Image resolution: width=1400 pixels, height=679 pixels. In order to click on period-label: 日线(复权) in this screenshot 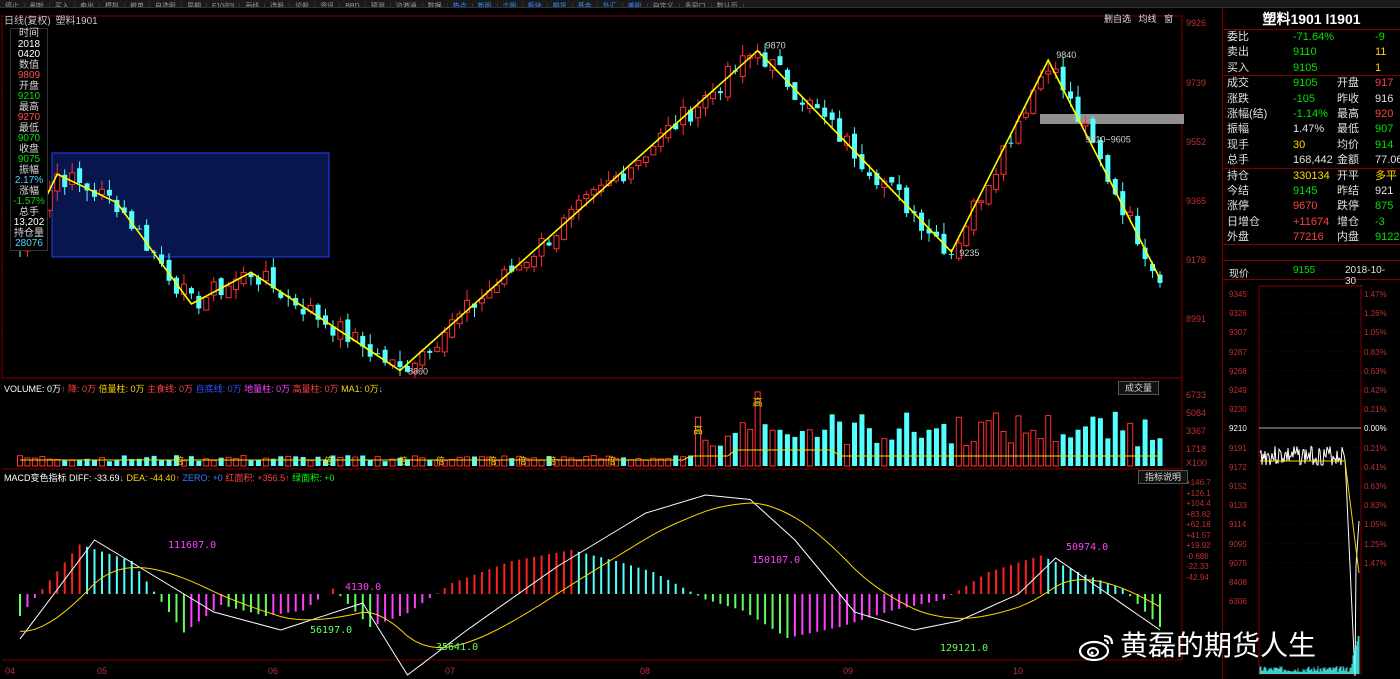, I will do `click(27, 21)`.